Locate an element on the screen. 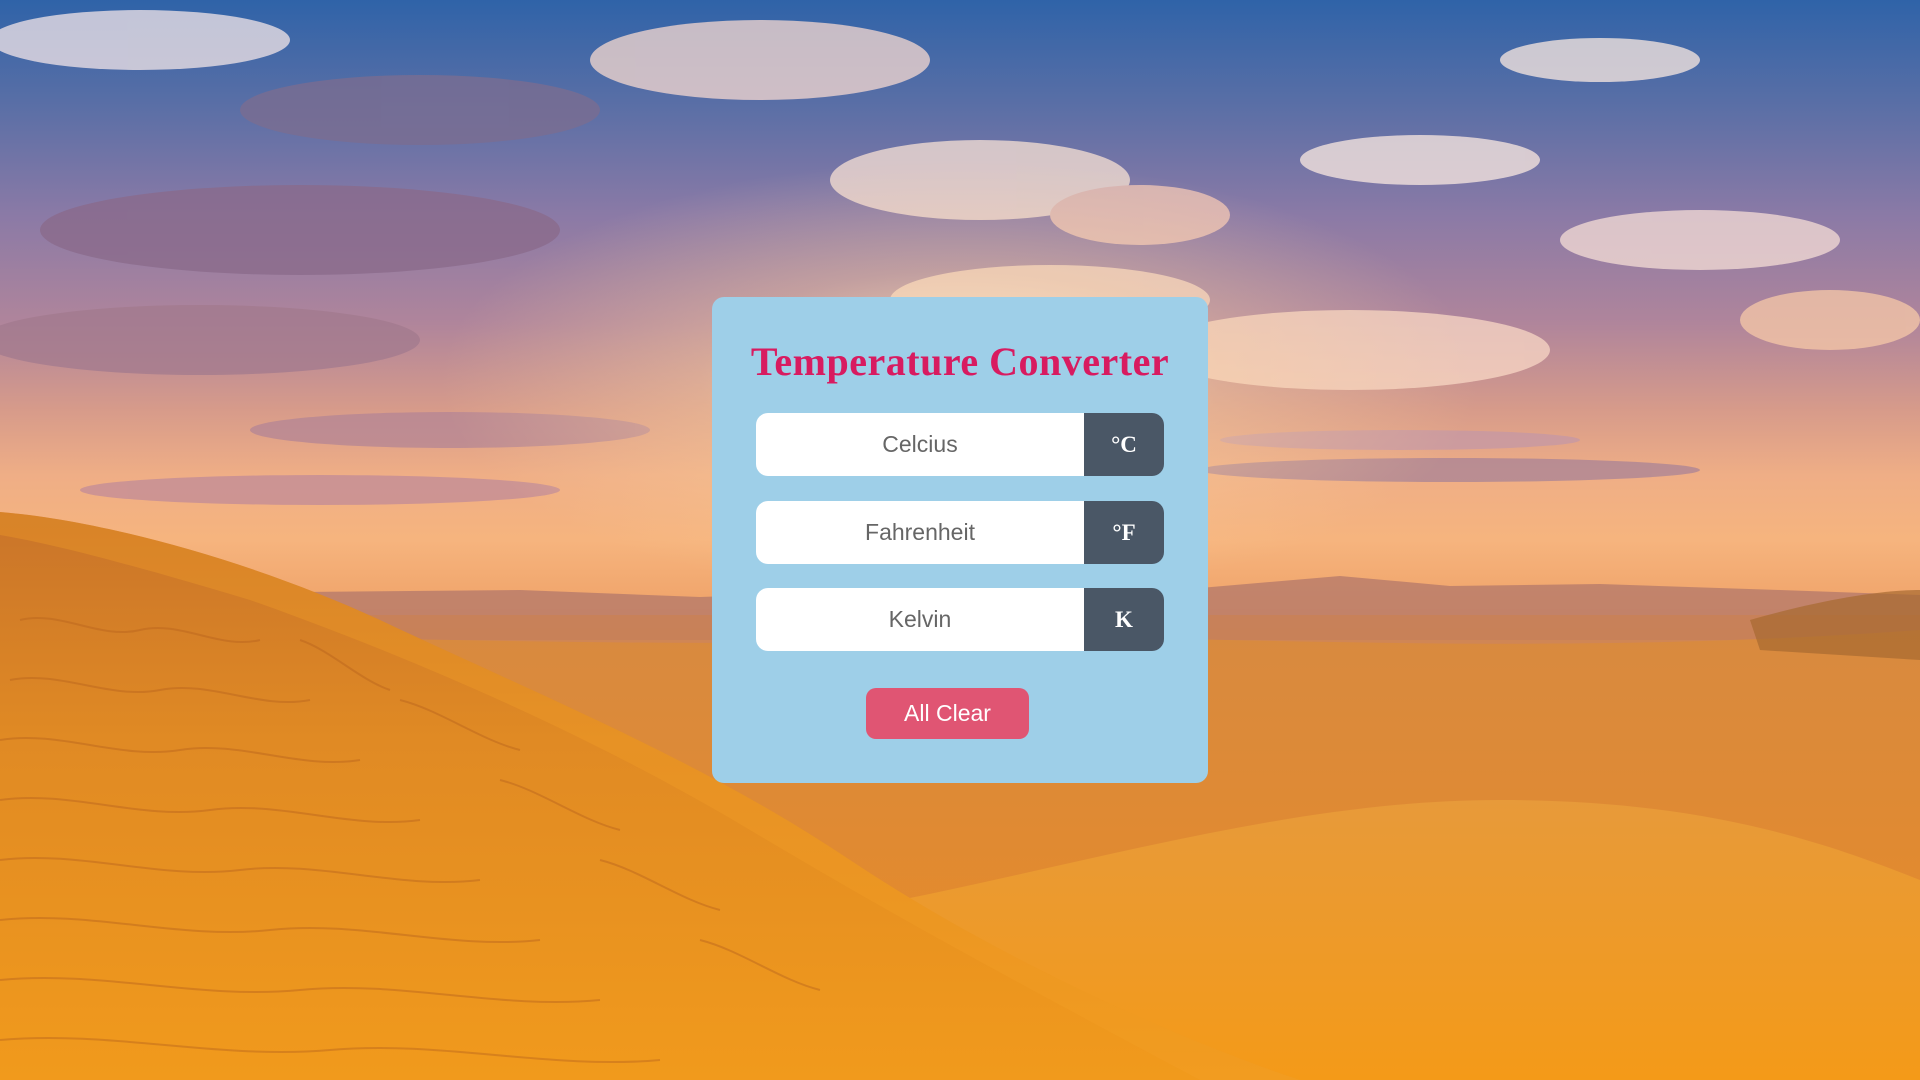 The image size is (1920, 1080). fahrenheit-unit-label: °F is located at coordinates (1124, 532).